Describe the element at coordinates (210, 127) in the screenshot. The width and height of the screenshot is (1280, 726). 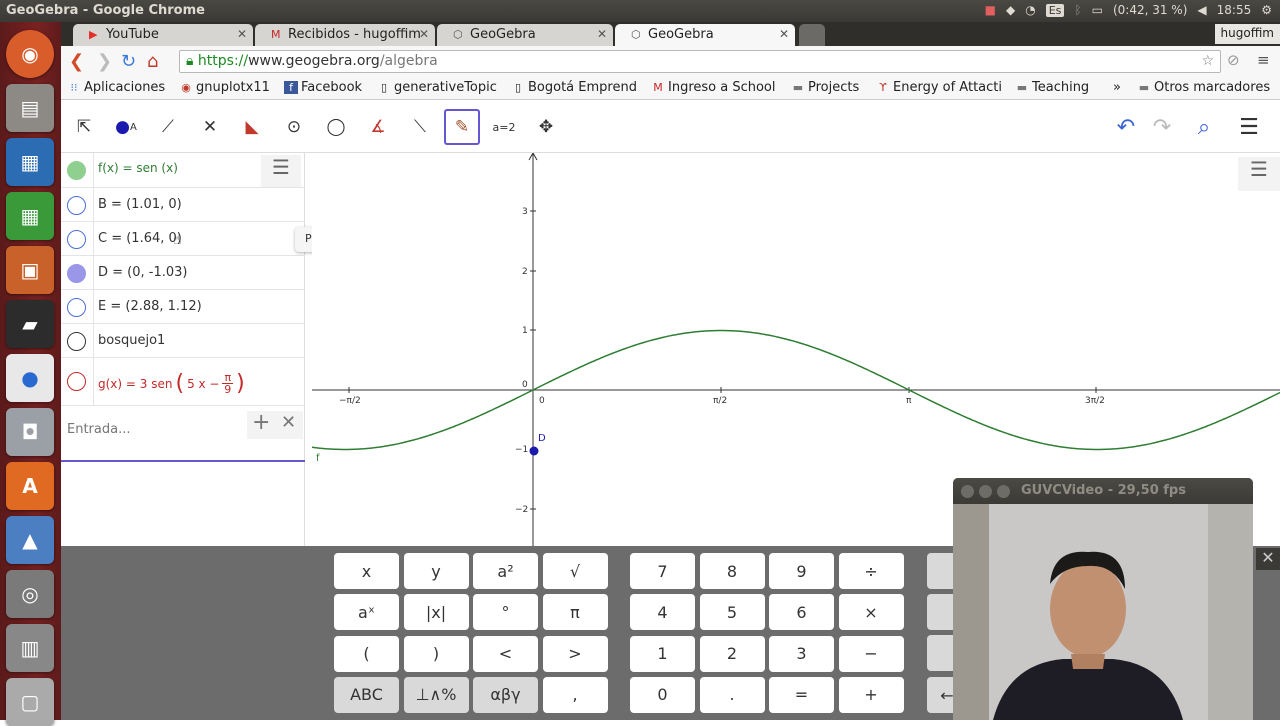
I see `perpendicular-tool-icon: ✕` at that location.